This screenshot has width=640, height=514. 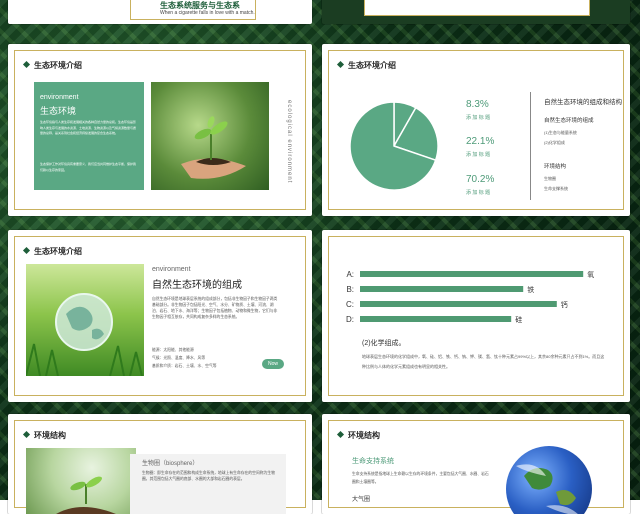 I want to click on bar-category-label: D:, so click(x=350, y=319).